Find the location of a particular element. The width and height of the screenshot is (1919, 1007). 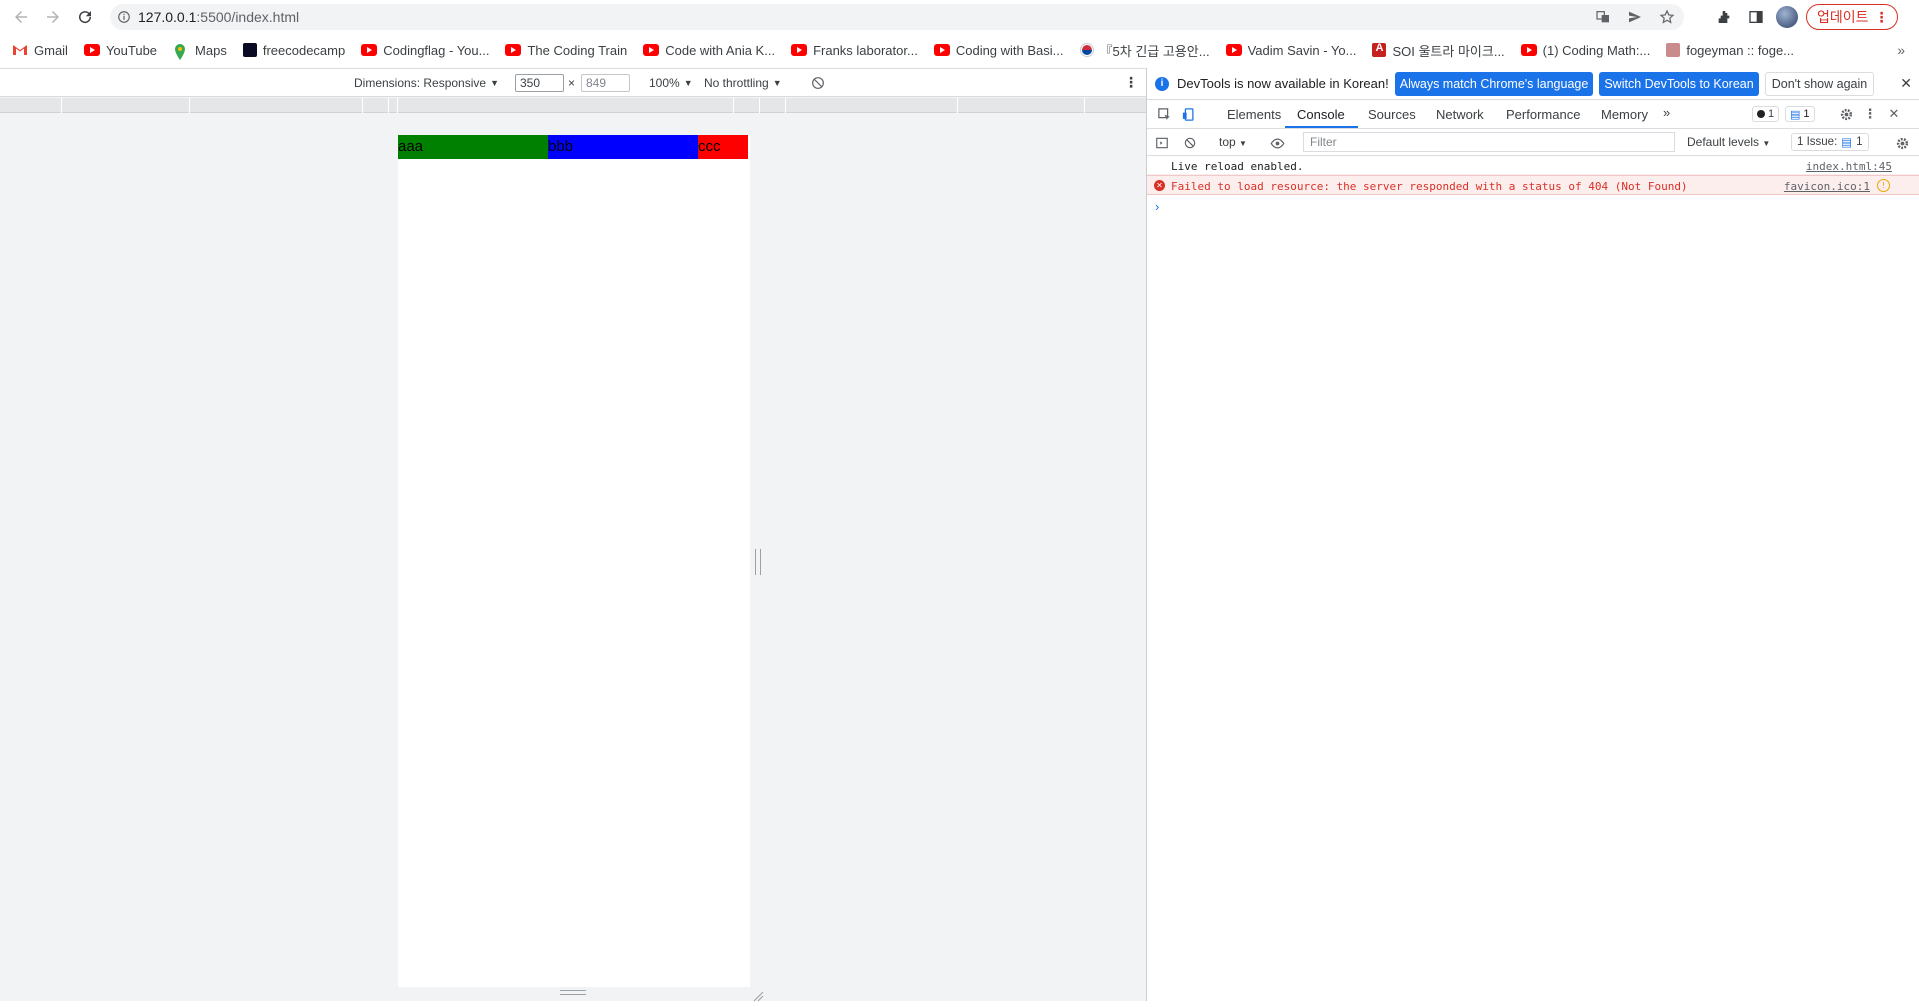

extensions-icon is located at coordinates (1724, 17).